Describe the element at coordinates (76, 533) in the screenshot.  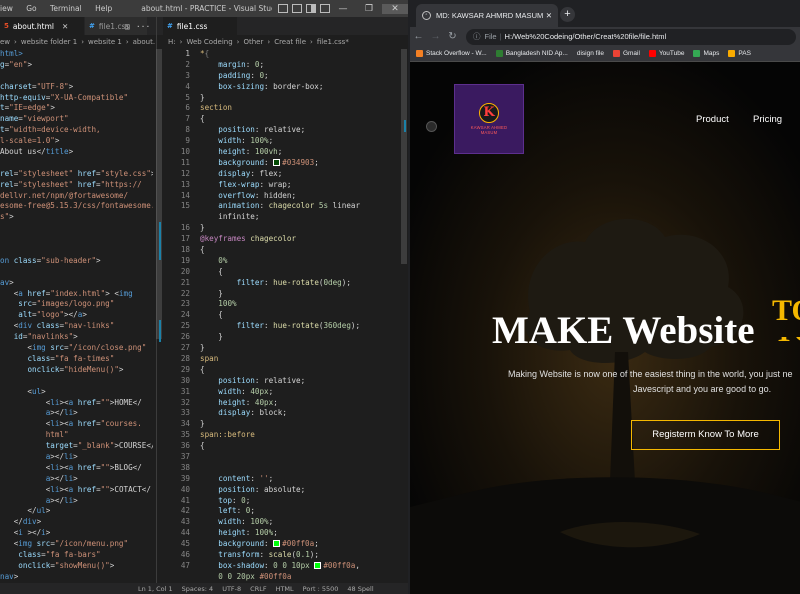
I see `code-line: <i ></i>` at that location.